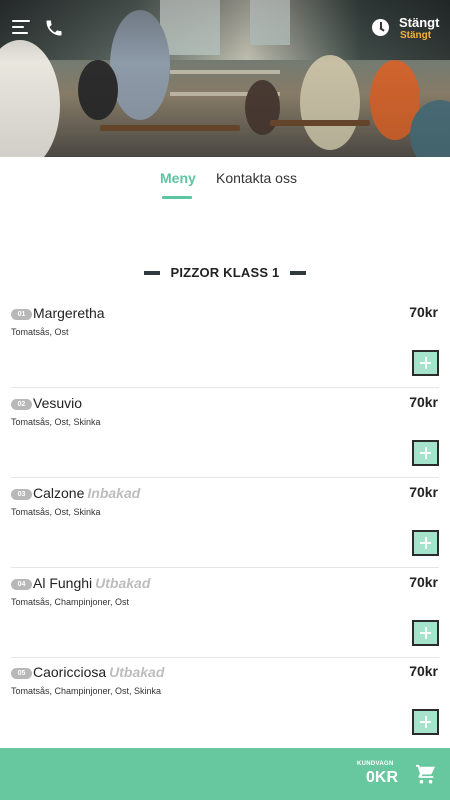 This screenshot has width=450, height=800. I want to click on item-name: Vesuvio, so click(59, 403).